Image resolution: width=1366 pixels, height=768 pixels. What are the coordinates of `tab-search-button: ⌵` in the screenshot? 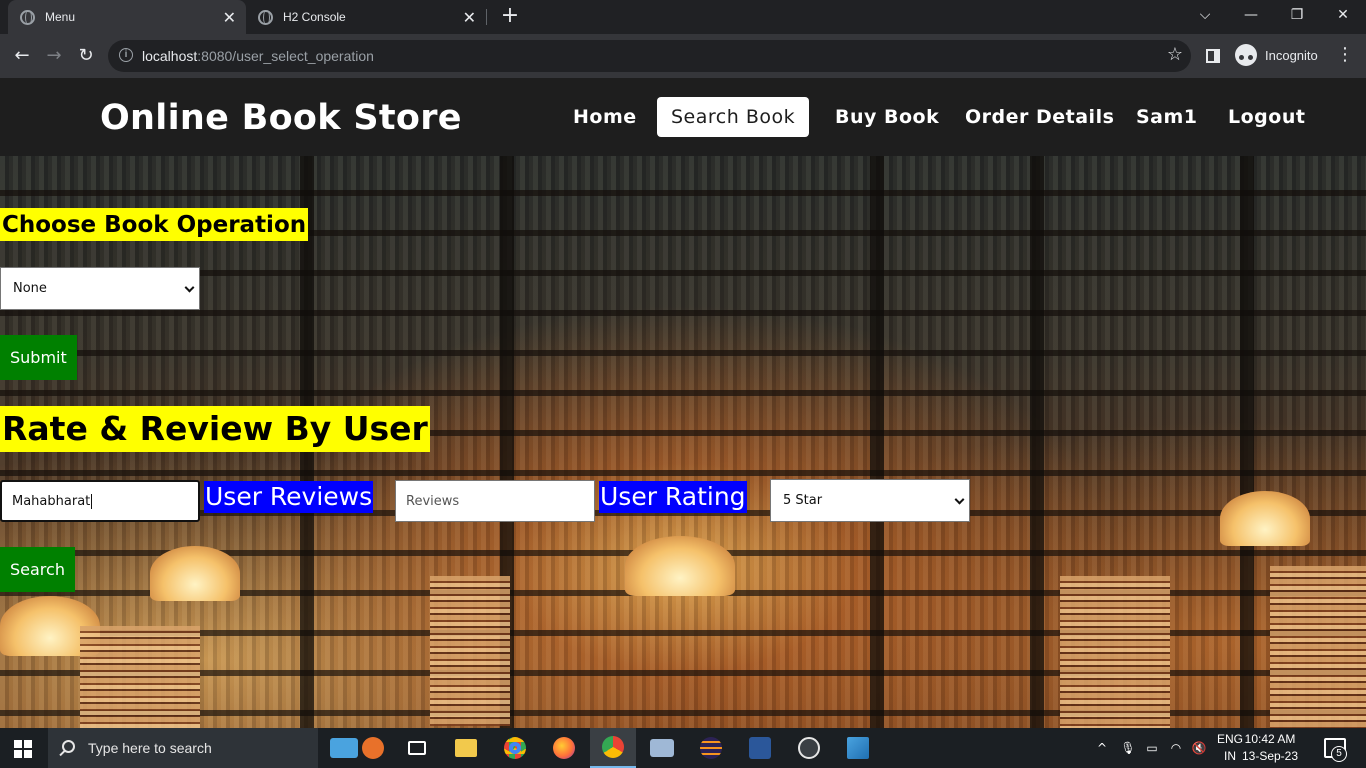 It's located at (1205, 15).